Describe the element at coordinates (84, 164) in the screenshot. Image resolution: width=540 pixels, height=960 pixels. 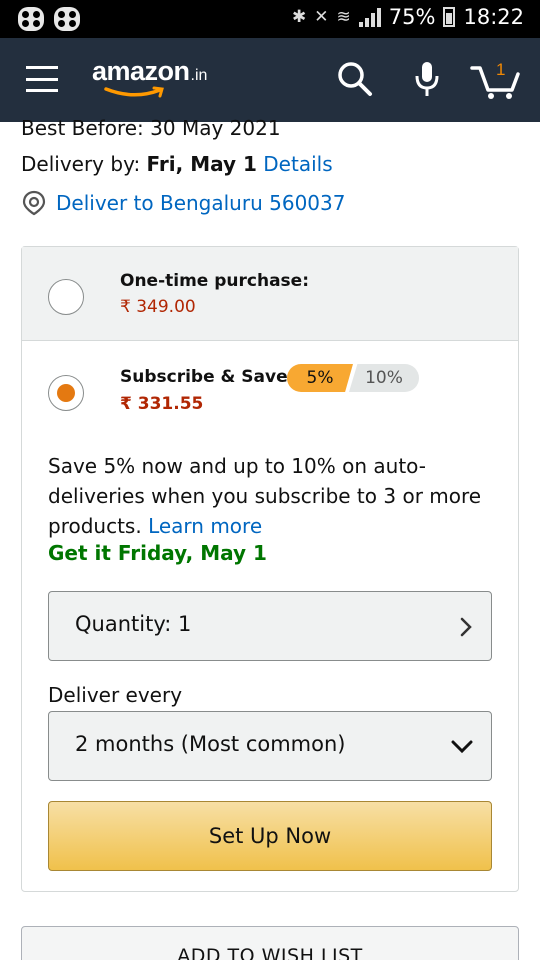
I see `delivery-prefix: Delivery by:` at that location.